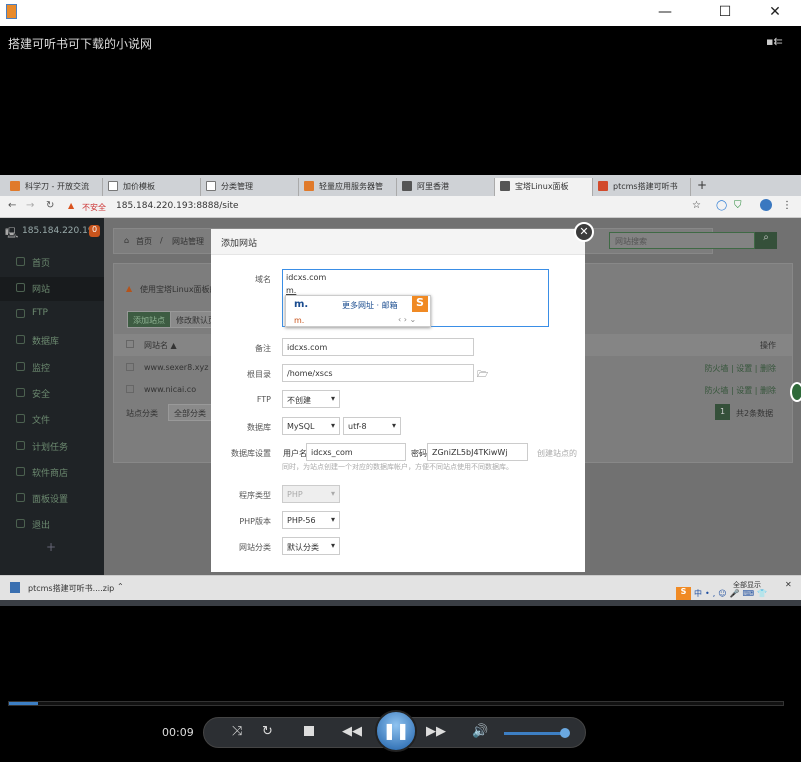 This screenshot has height=762, width=801. Describe the element at coordinates (702, 185) in the screenshot. I see `new-tab-button: +` at that location.